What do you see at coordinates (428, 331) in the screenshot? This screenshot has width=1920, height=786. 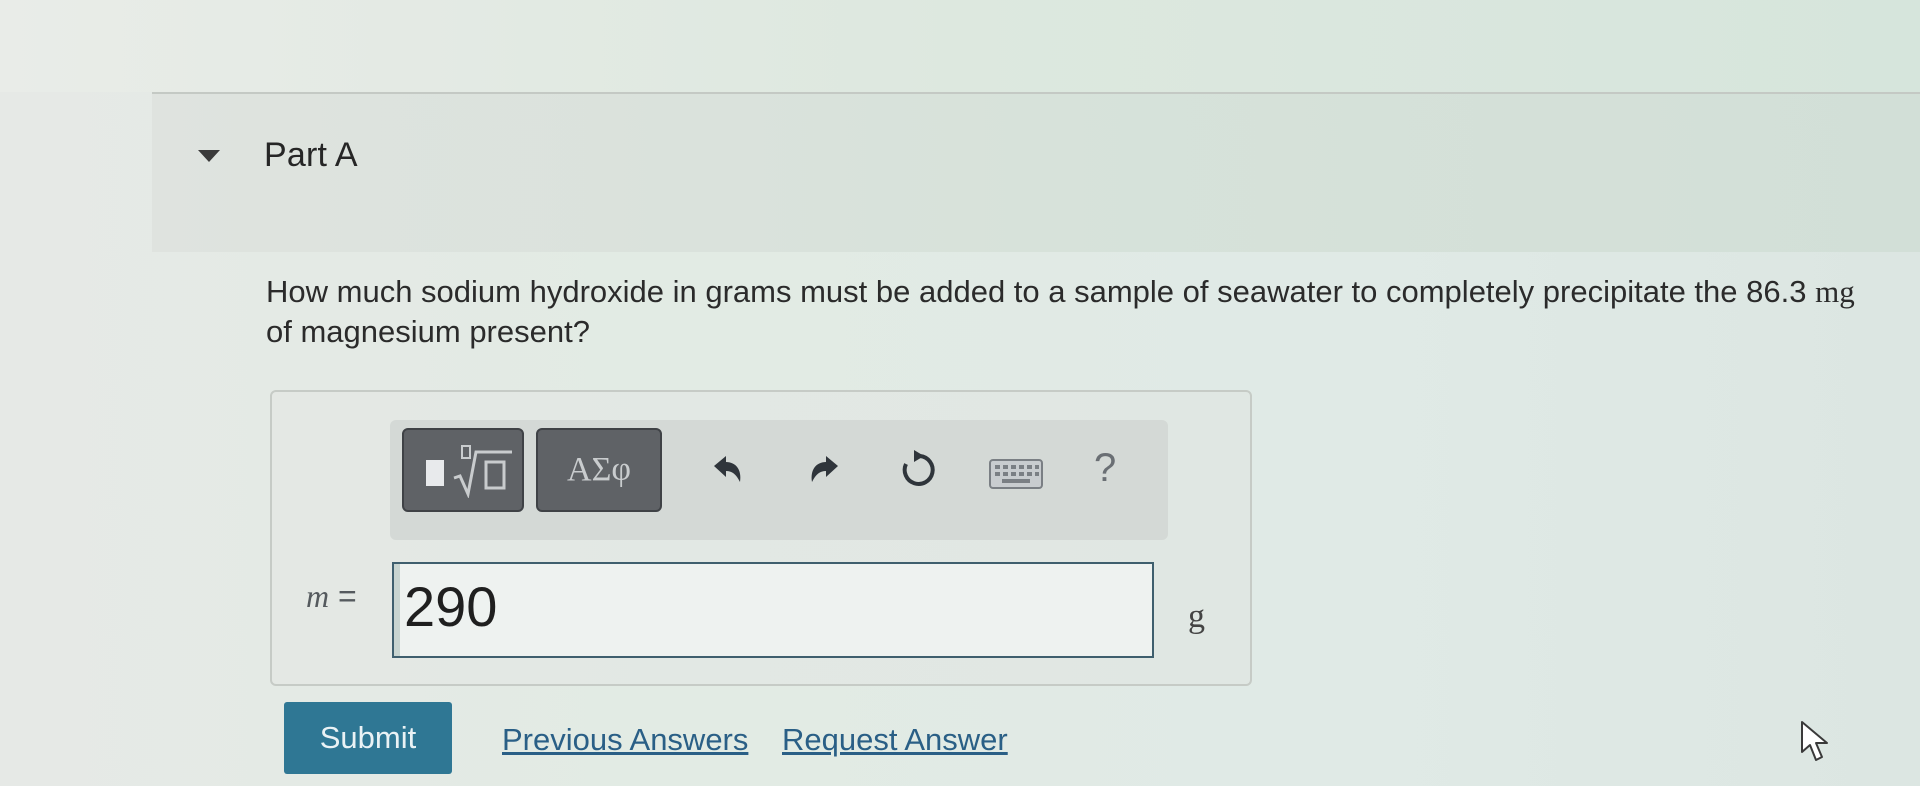 I see `question-text-after: of magnesium present?` at bounding box center [428, 331].